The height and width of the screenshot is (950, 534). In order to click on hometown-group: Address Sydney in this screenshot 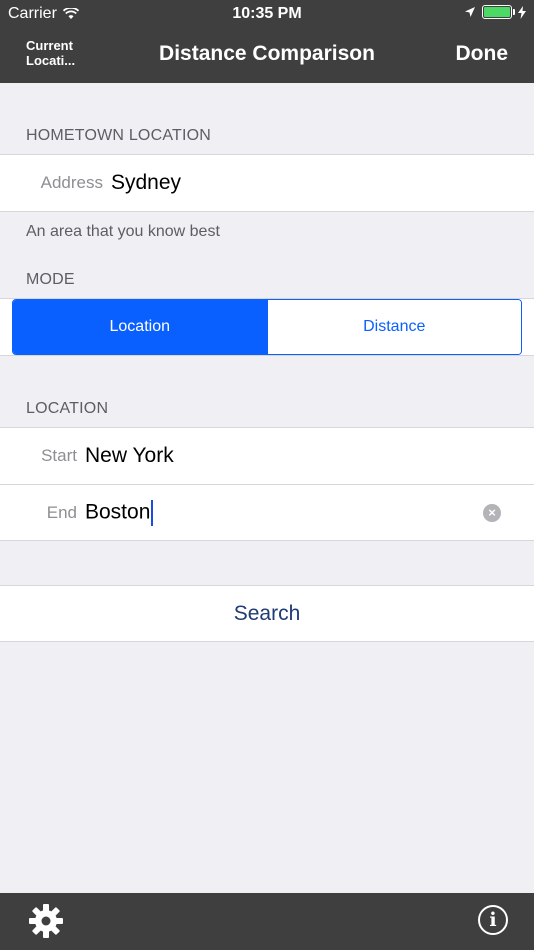, I will do `click(267, 183)`.